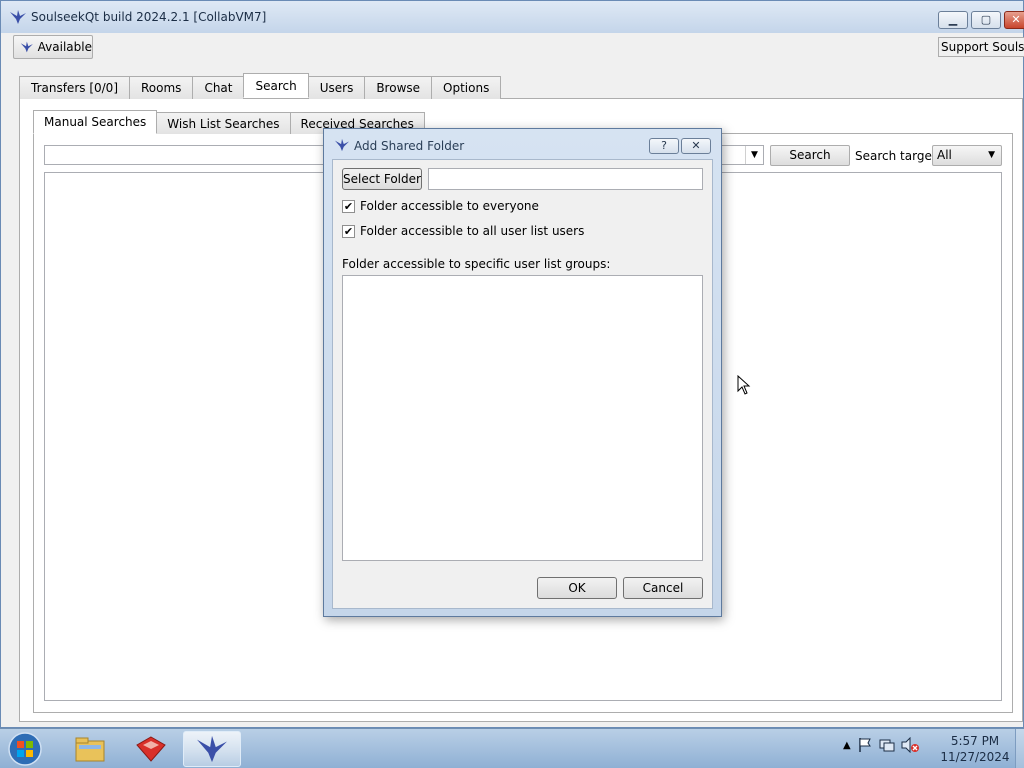  I want to click on clock-date: 11/27/2024, so click(975, 757).